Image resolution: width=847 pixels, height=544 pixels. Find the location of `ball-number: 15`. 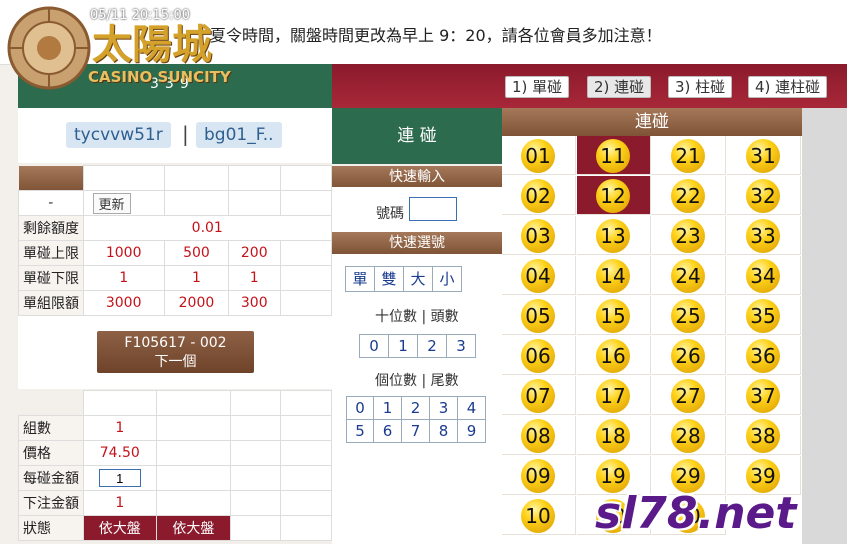

ball-number: 15 is located at coordinates (613, 316).